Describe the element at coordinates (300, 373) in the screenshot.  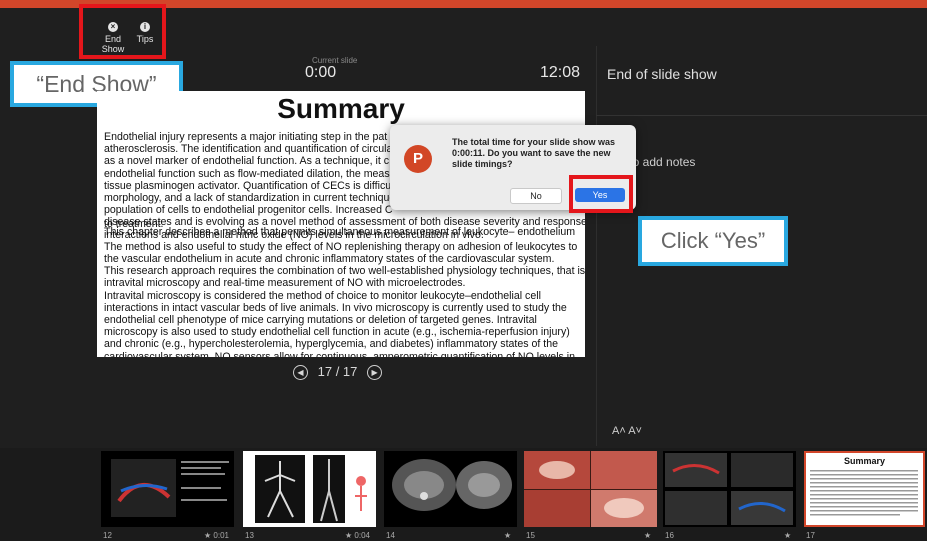
I see `previous-slide-icon: ◀` at that location.